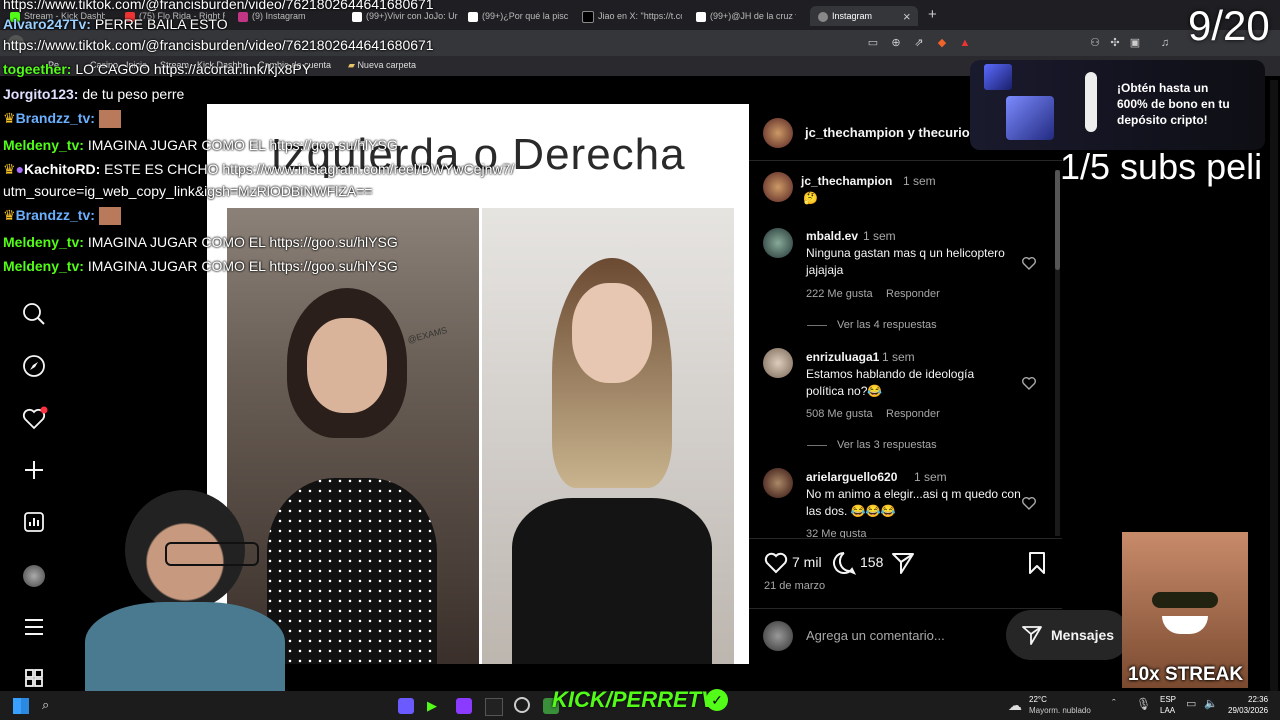  I want to click on comment-icon, so click(844, 563).